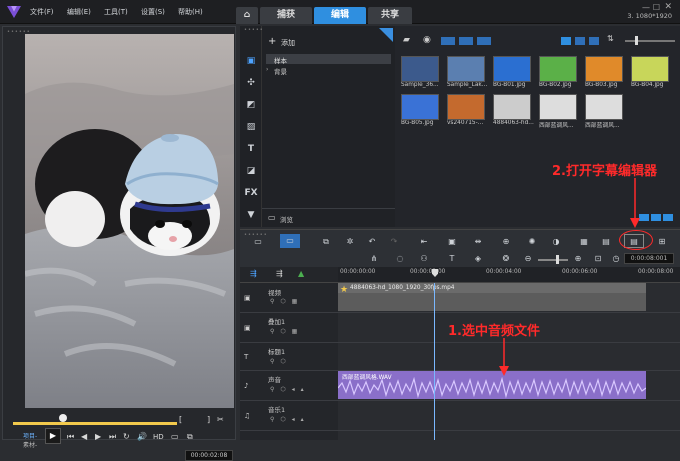 The height and width of the screenshot is (461, 680). What do you see at coordinates (70, 437) in the screenshot?
I see `home-start-icon: ⏮` at bounding box center [70, 437].